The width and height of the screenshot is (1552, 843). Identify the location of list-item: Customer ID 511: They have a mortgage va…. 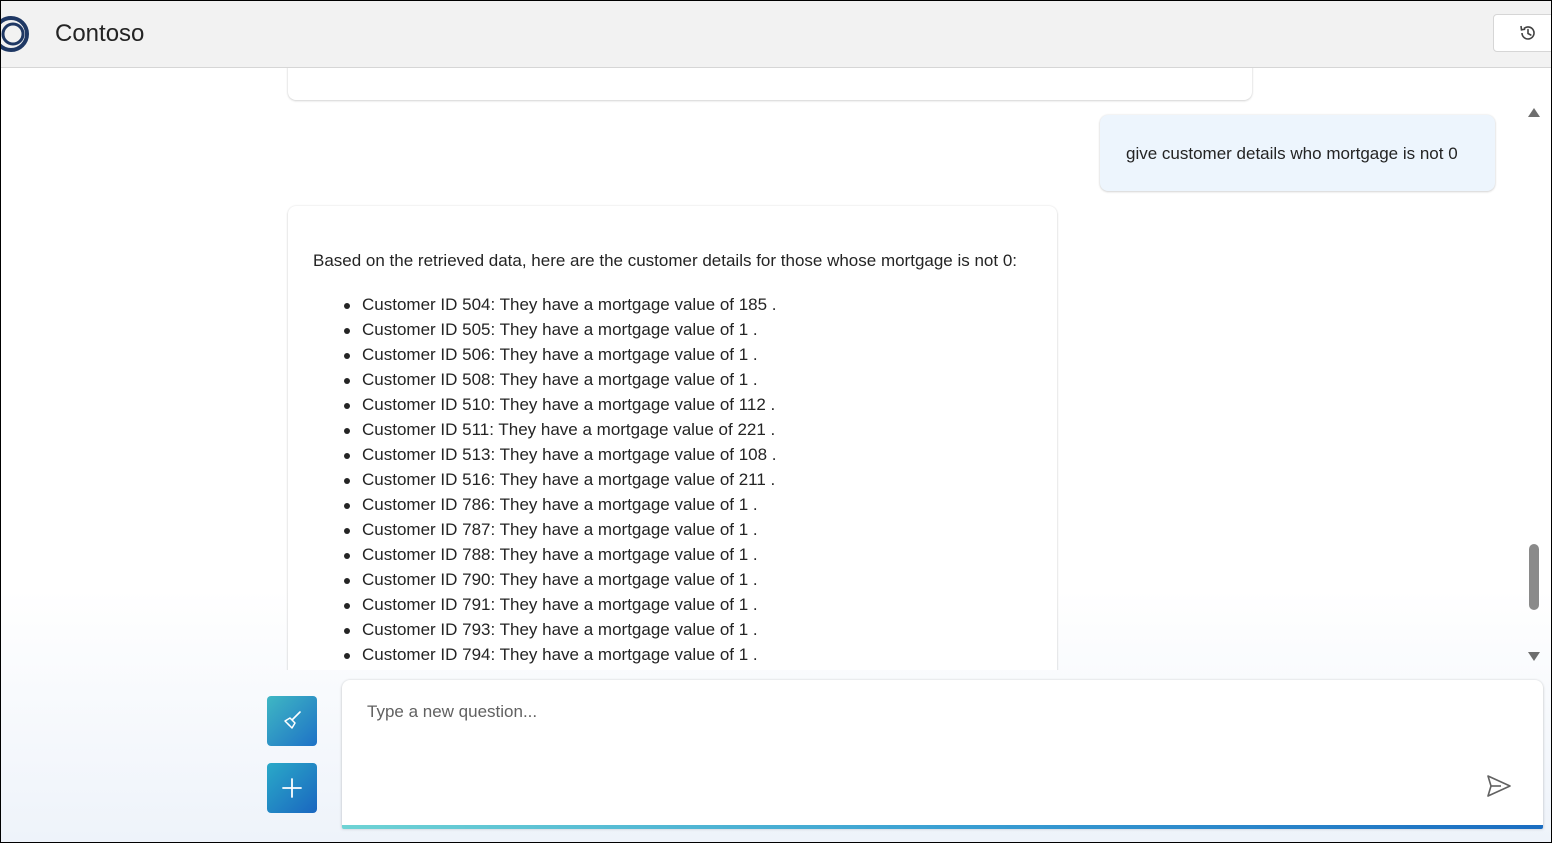
(560, 429).